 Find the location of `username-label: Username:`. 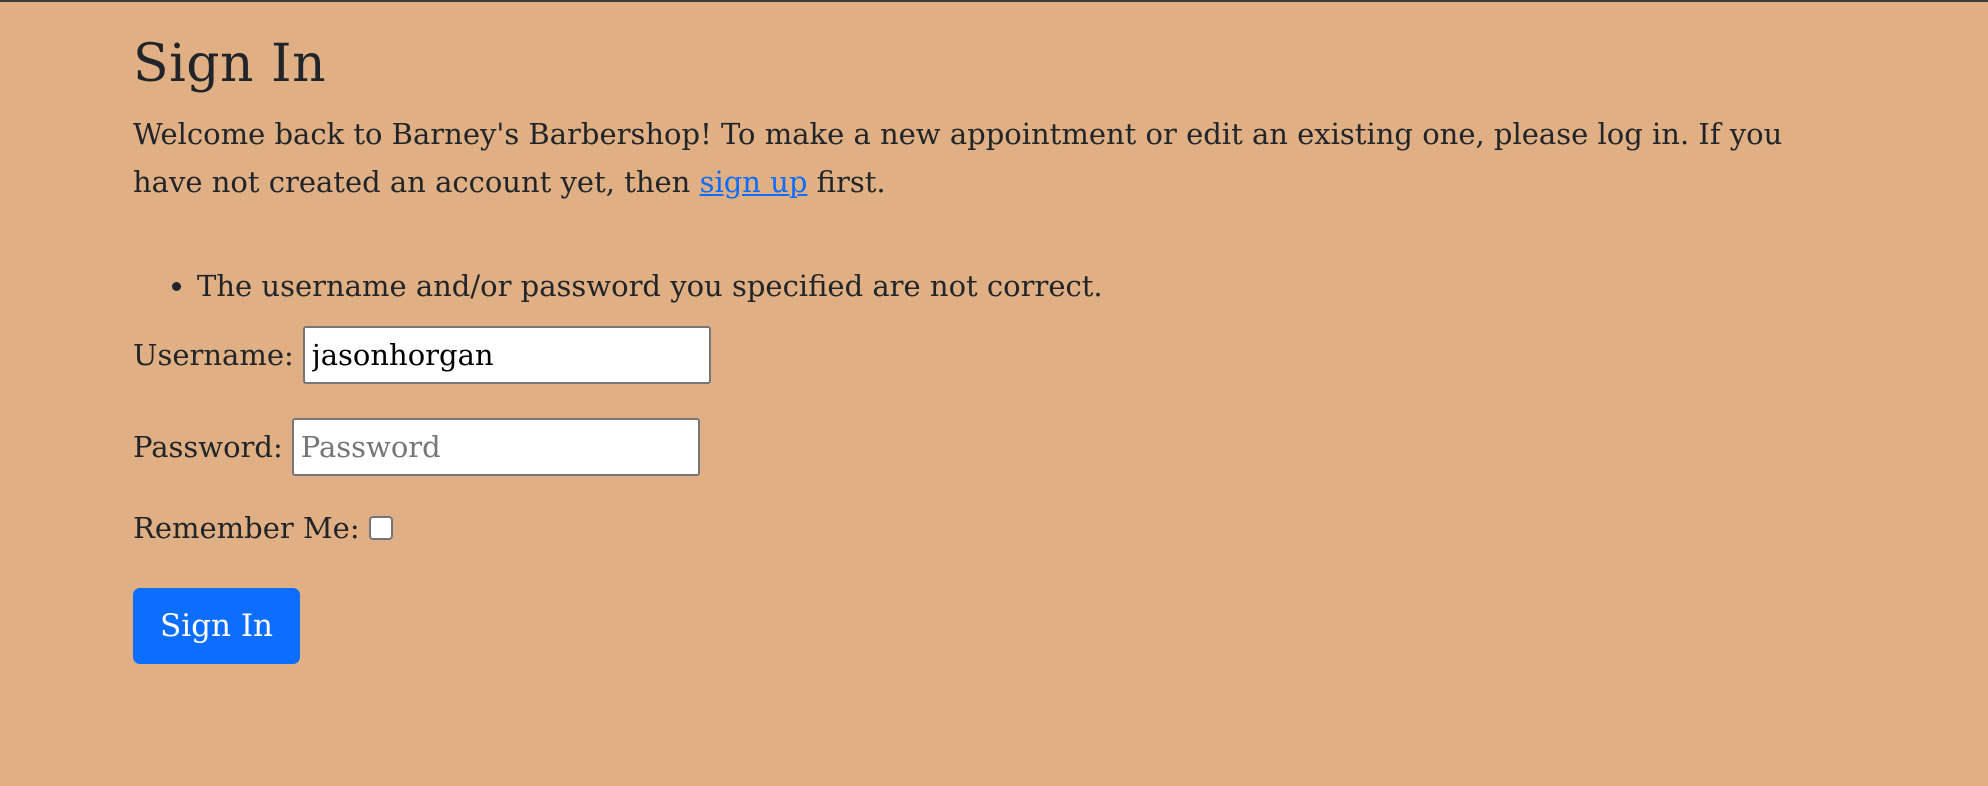

username-label: Username: is located at coordinates (213, 355).